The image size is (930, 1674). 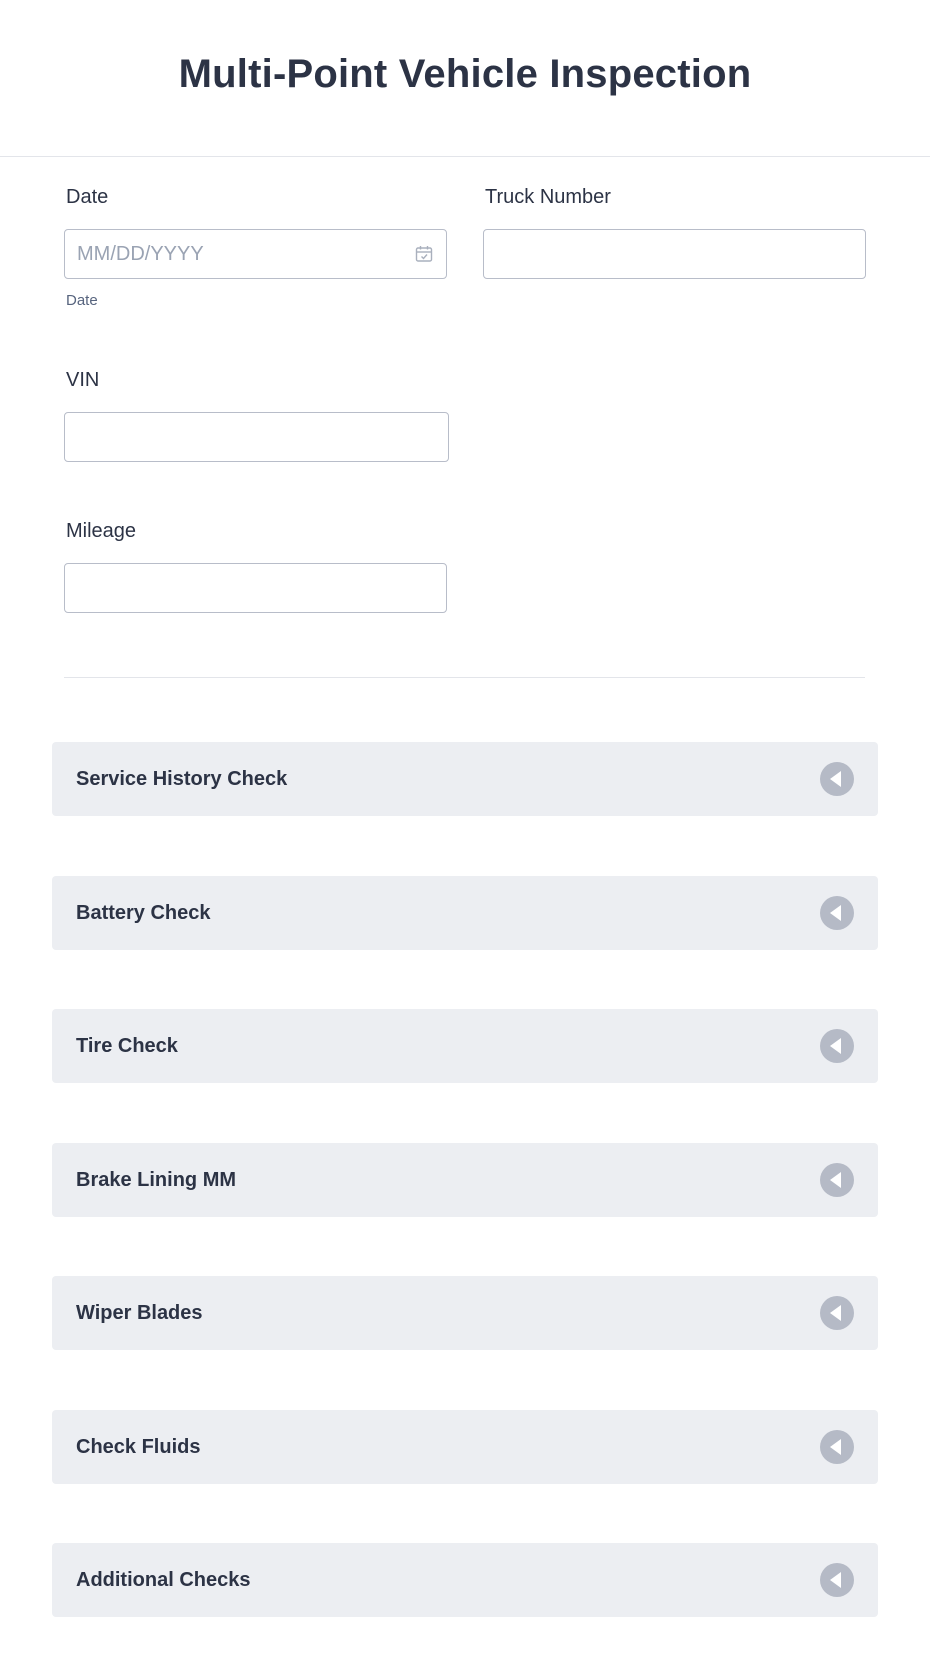 I want to click on date-input, so click(x=255, y=254).